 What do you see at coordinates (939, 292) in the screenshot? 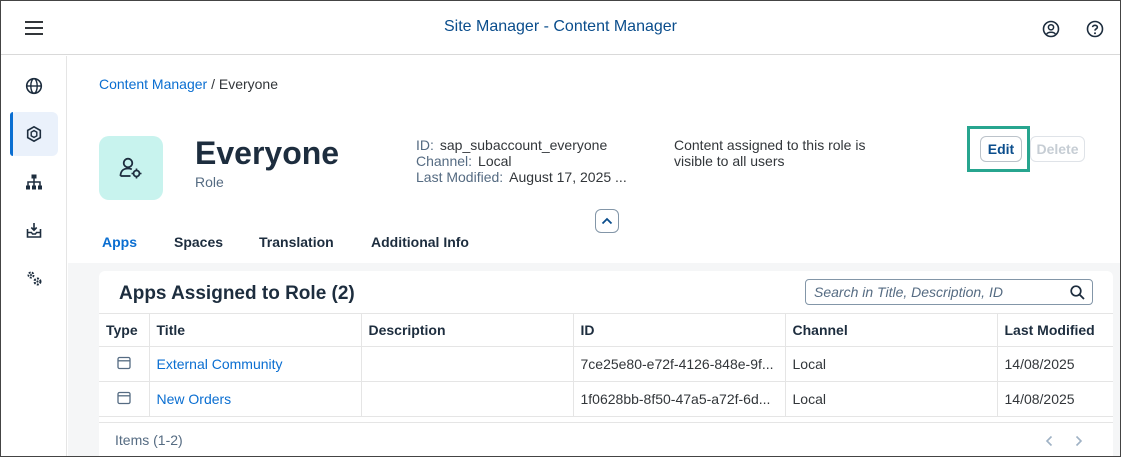
I see `search-input` at bounding box center [939, 292].